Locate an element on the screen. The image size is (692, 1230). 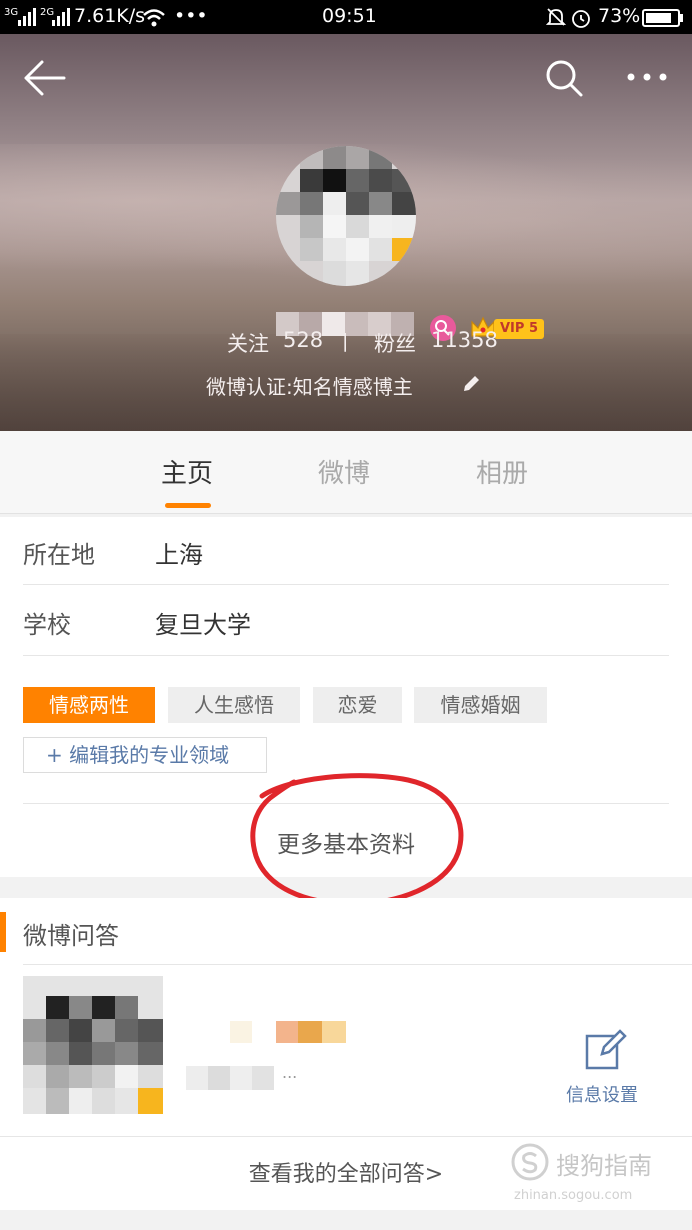
signal-3g-label: 3G is located at coordinates (11, 12).